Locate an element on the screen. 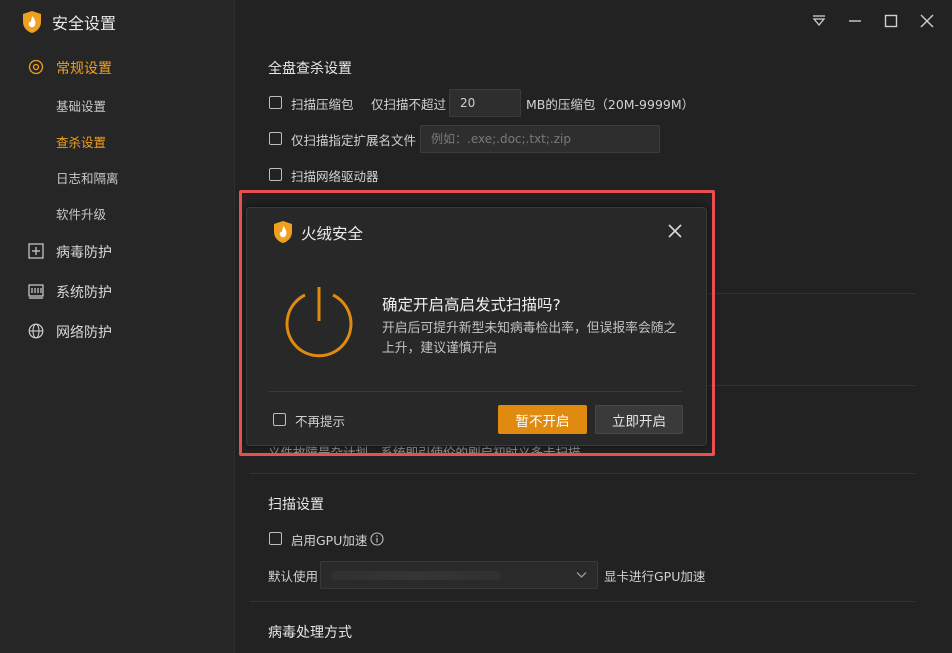  gpu-select is located at coordinates (459, 575).